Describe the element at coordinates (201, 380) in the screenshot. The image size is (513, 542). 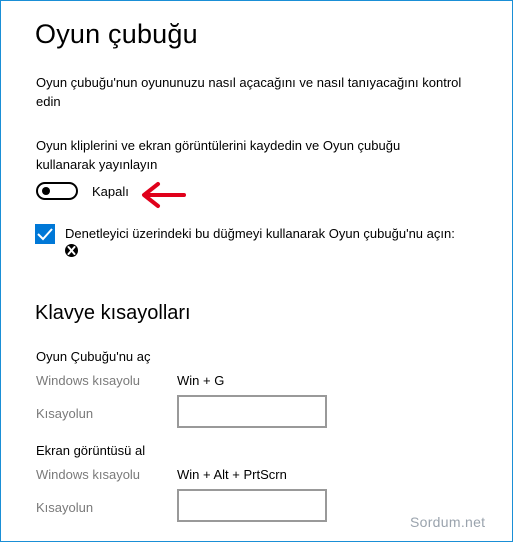
I see `open-bar-windows-value: Win + G` at that location.